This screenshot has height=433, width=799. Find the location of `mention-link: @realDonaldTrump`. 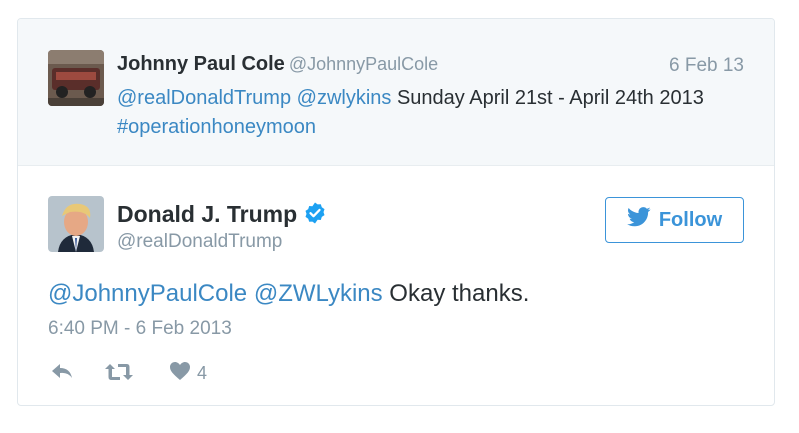

mention-link: @realDonaldTrump is located at coordinates (204, 98).